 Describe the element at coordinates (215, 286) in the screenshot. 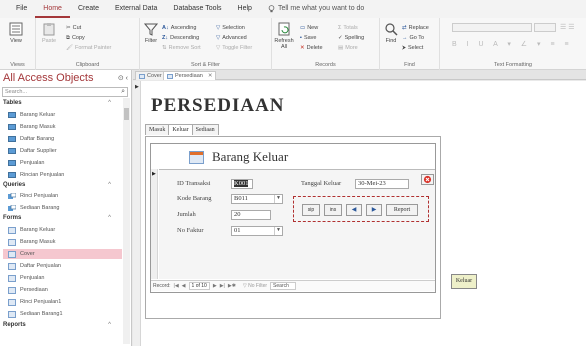

I see `next-record-icon: ▶` at that location.